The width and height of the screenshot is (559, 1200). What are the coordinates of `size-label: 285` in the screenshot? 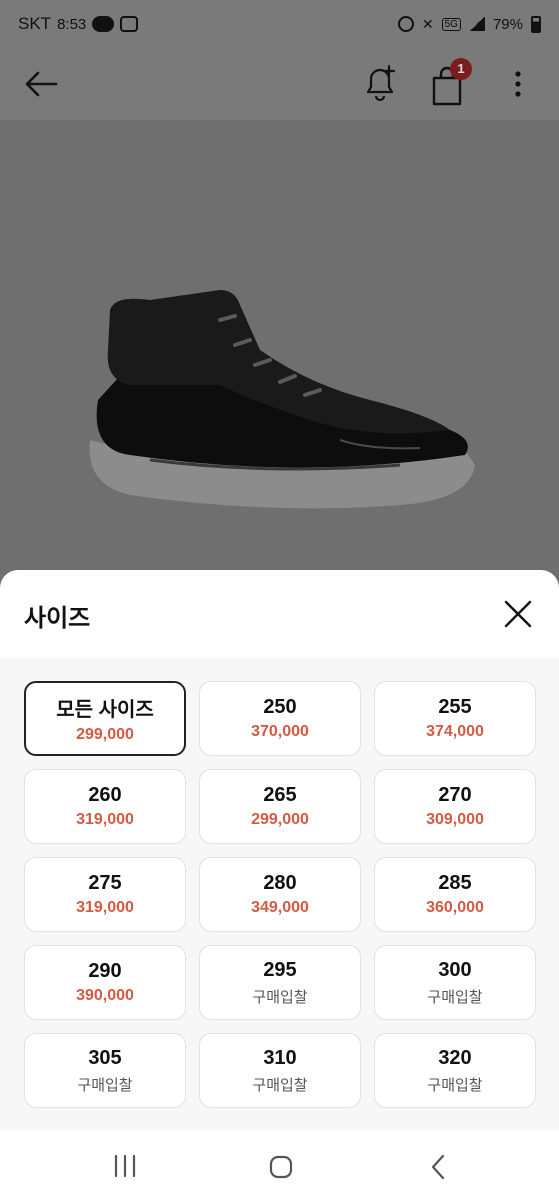 It's located at (455, 883).